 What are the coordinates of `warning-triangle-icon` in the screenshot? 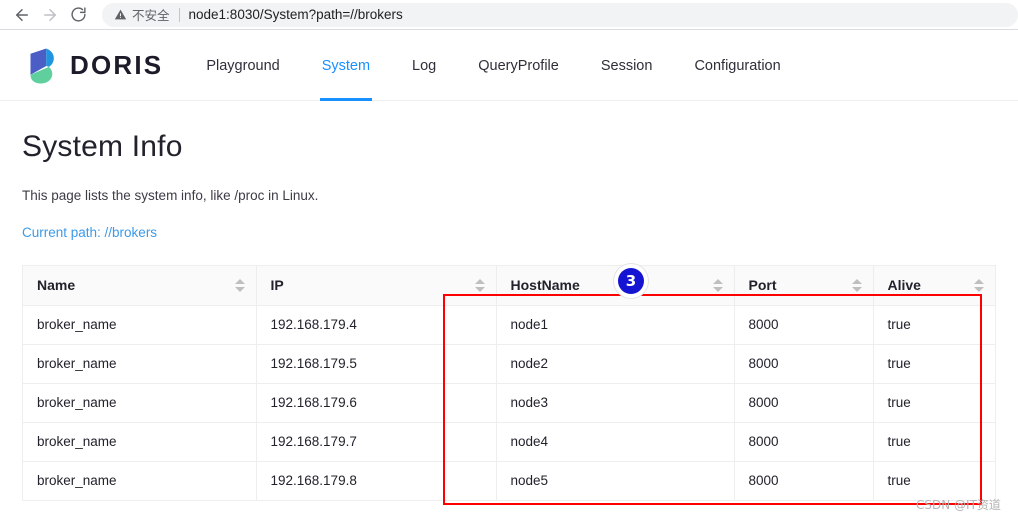 It's located at (120, 14).